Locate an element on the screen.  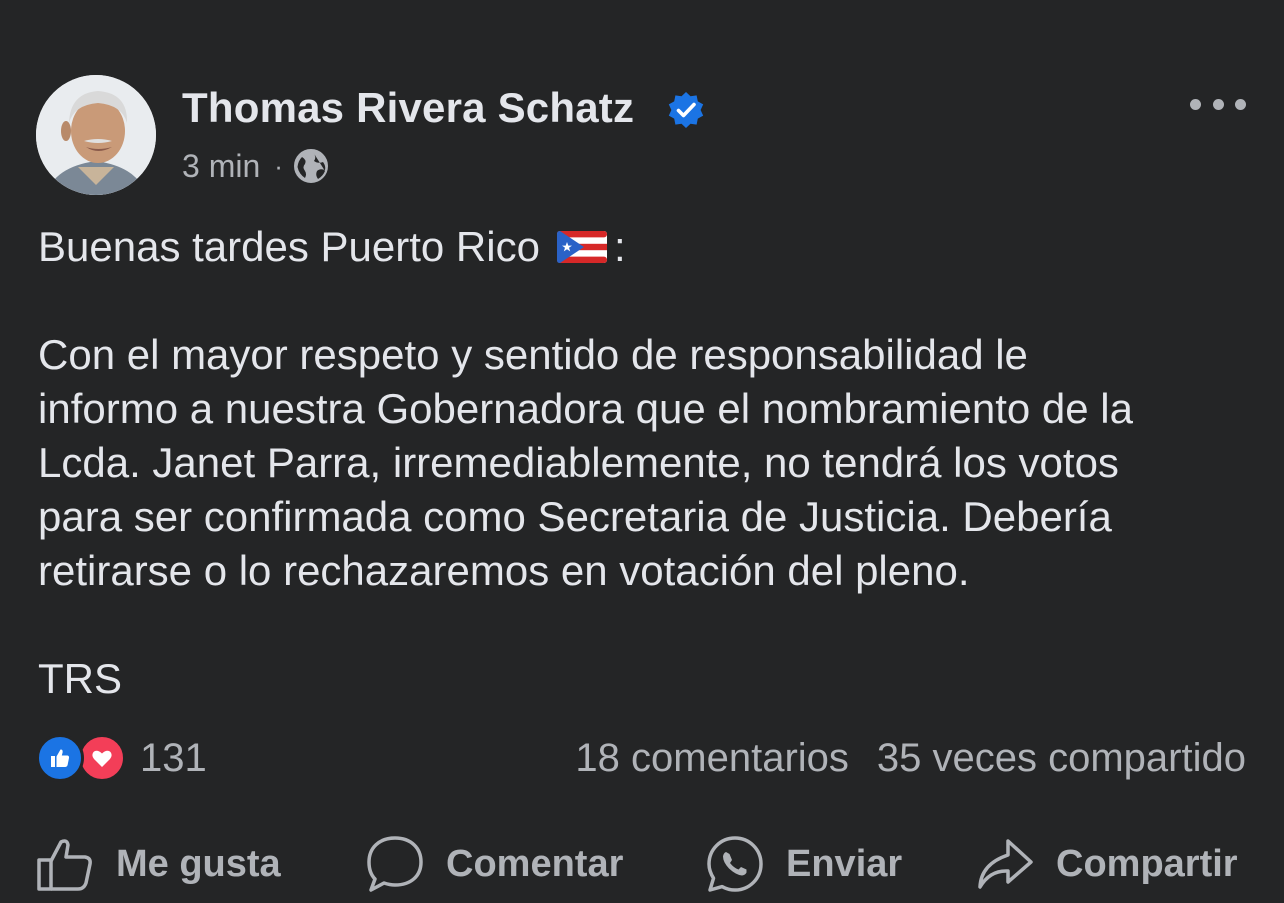
like-button: Me gusta is located at coordinates (158, 864).